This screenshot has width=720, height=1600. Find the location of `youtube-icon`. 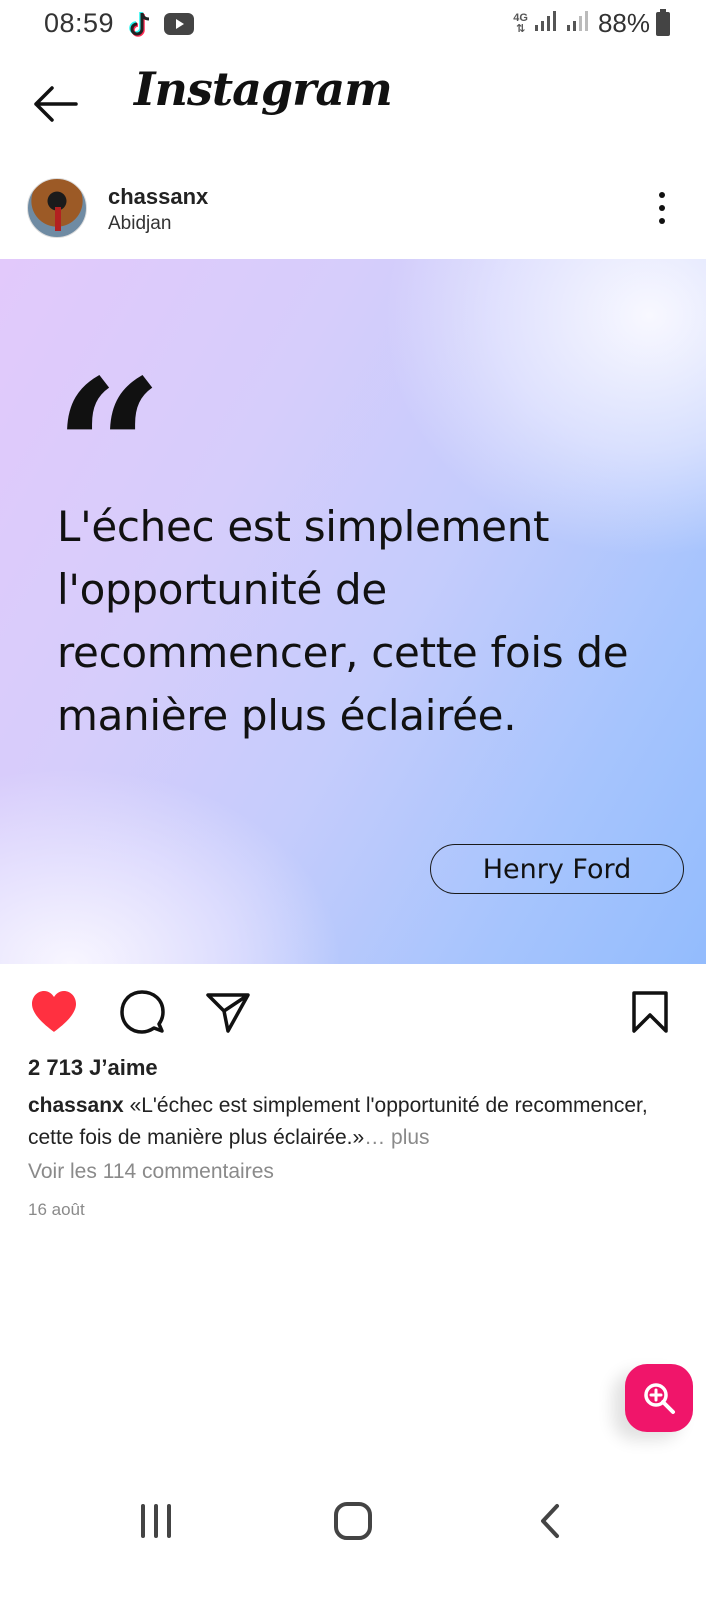

youtube-icon is located at coordinates (179, 26).